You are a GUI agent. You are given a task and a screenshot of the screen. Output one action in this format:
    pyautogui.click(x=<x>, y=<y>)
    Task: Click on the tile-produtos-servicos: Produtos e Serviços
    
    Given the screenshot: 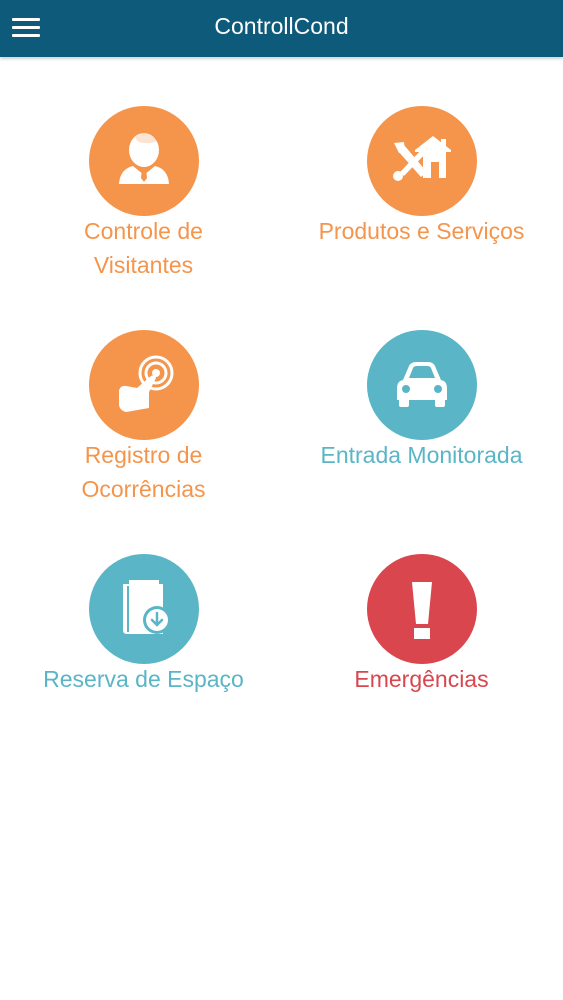 What is the action you would take?
    pyautogui.click(x=421, y=179)
    